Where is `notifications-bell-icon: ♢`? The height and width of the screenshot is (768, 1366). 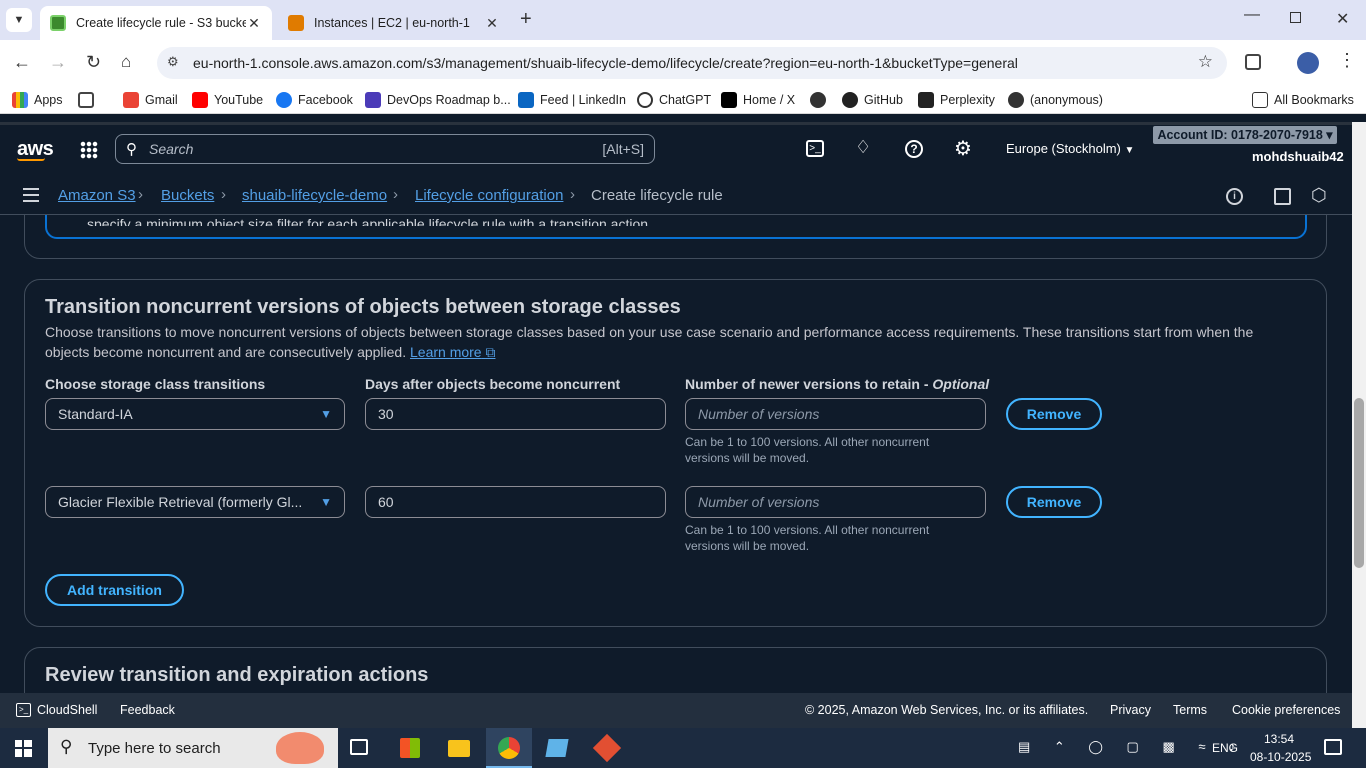 notifications-bell-icon: ♢ is located at coordinates (863, 147).